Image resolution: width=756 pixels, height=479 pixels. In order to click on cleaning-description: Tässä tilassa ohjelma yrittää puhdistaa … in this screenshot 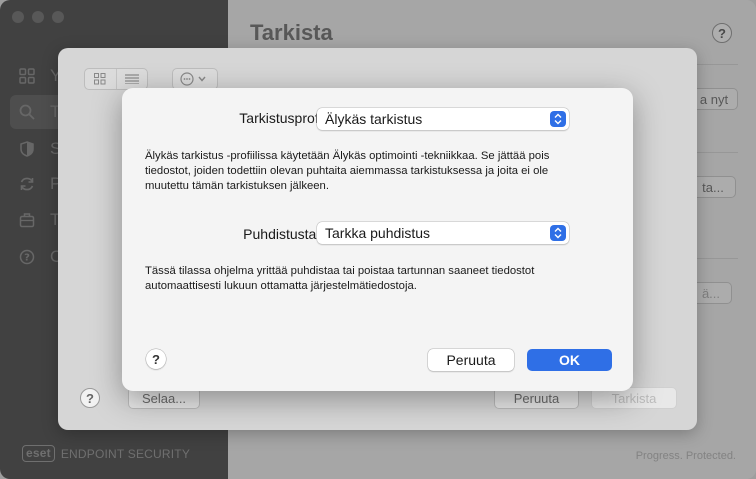, I will do `click(380, 279)`.